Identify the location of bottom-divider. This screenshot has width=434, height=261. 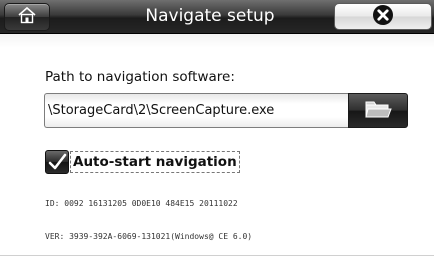
(217, 255).